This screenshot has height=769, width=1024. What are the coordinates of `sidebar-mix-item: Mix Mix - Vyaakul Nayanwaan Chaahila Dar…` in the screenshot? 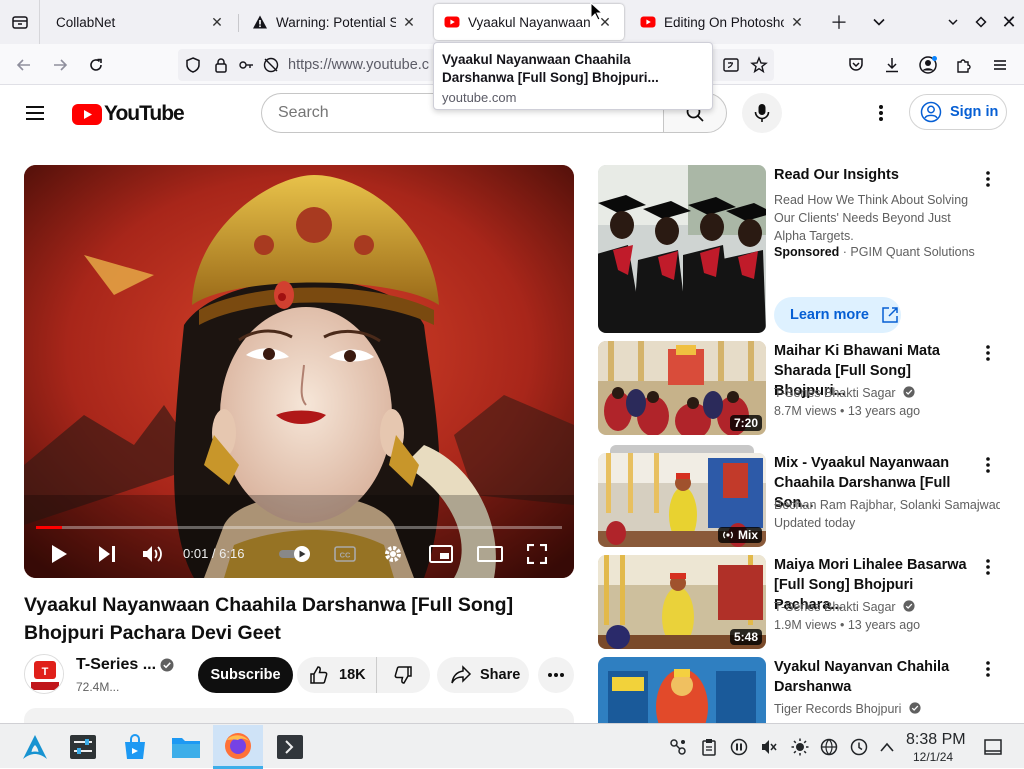 It's located at (802, 496).